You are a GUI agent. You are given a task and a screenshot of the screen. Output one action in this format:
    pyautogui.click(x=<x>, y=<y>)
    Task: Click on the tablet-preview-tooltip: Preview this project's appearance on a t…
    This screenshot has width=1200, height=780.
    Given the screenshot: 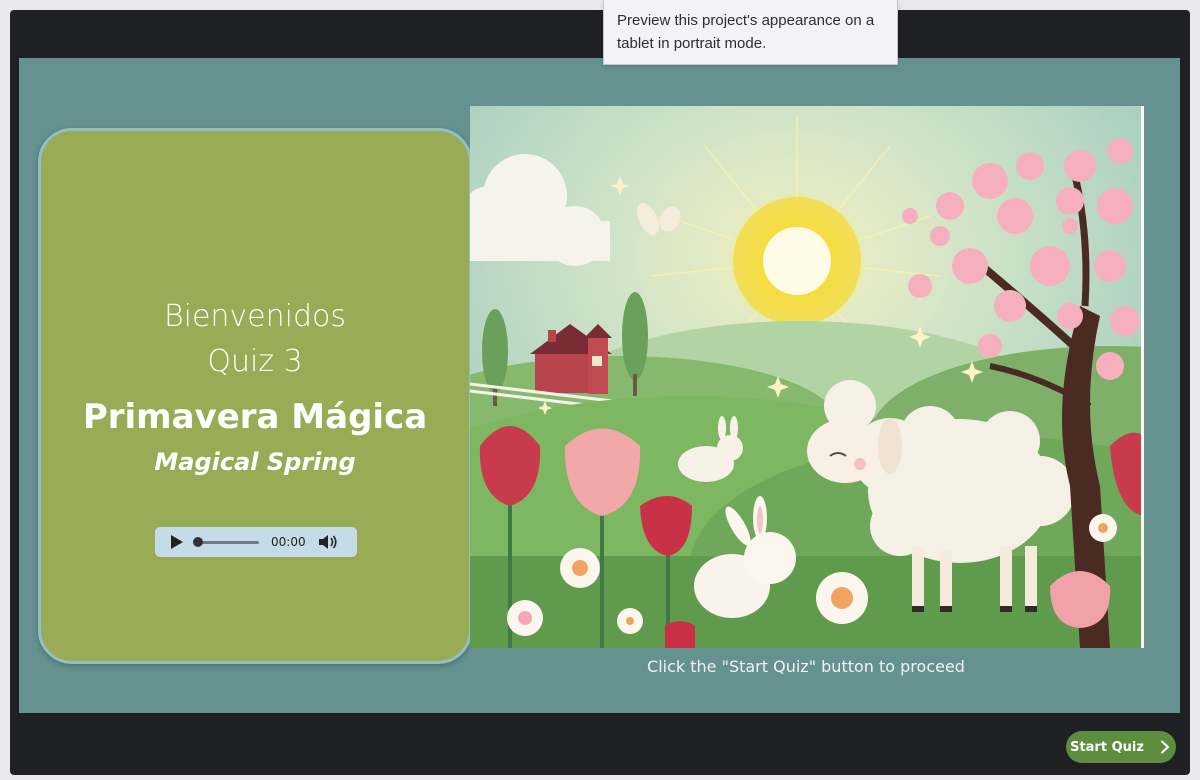 What is the action you would take?
    pyautogui.click(x=750, y=32)
    